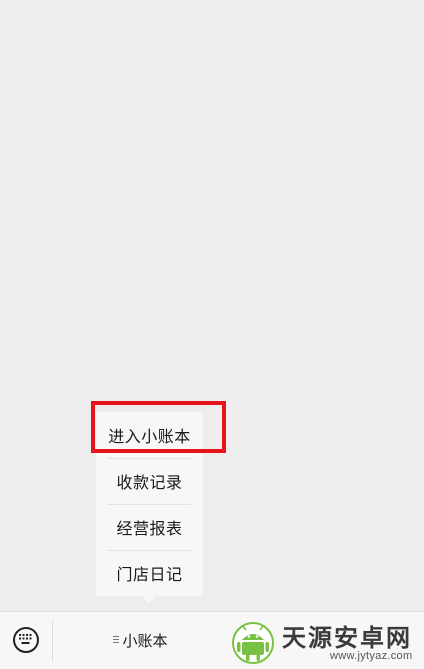 This screenshot has width=424, height=669. I want to click on watermark-url: www.jytyaz.com, so click(371, 656).